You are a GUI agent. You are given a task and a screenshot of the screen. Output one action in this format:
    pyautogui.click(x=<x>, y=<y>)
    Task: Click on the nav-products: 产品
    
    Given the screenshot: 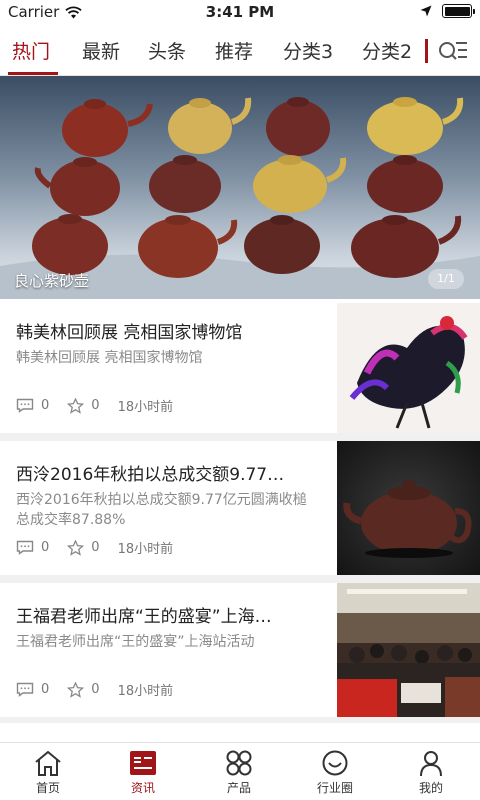 What is the action you would take?
    pyautogui.click(x=239, y=772)
    